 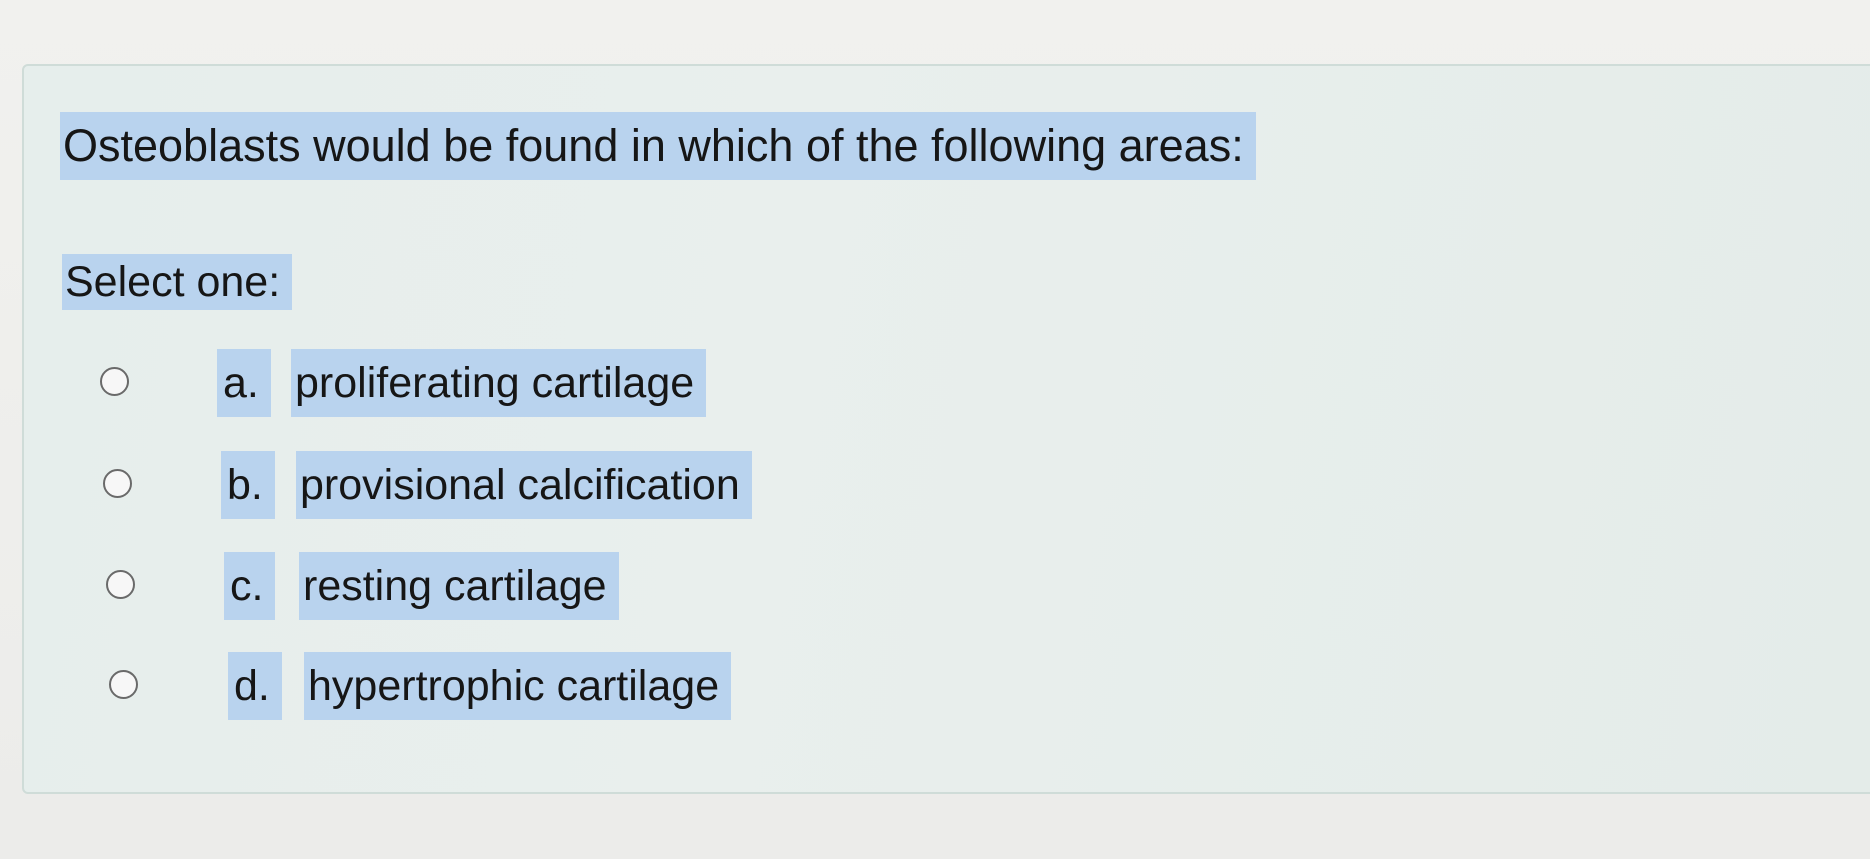 What do you see at coordinates (524, 485) in the screenshot?
I see `answer-text-b: provisional calcification` at bounding box center [524, 485].